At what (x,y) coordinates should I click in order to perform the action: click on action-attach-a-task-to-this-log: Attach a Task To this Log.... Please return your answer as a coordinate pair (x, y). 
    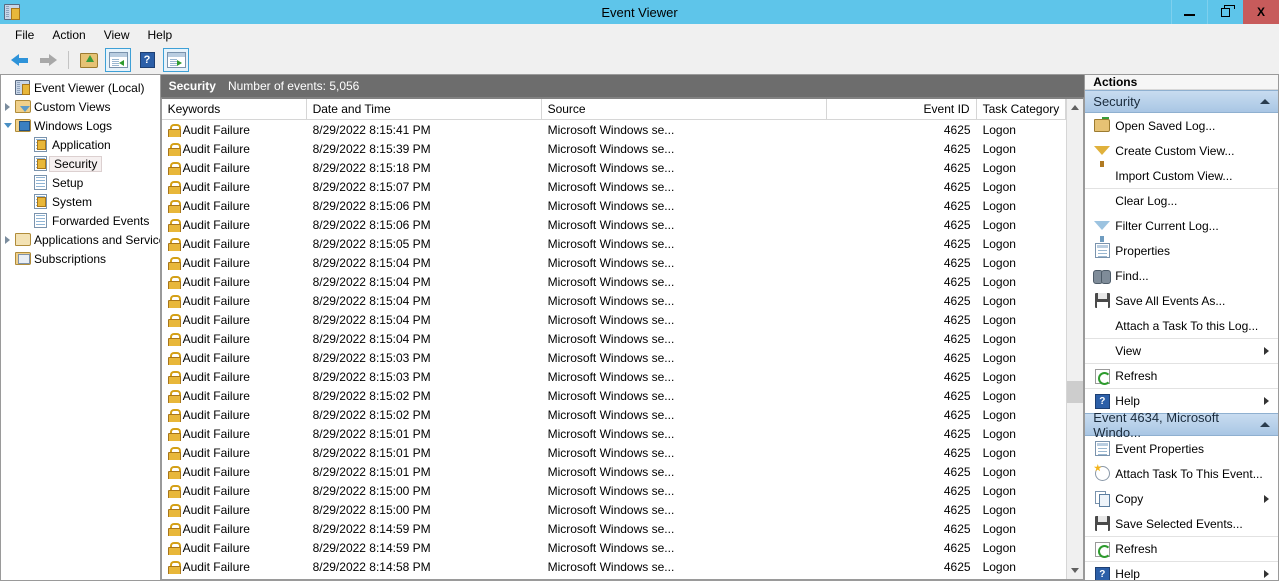
    Looking at the image, I should click on (1181, 325).